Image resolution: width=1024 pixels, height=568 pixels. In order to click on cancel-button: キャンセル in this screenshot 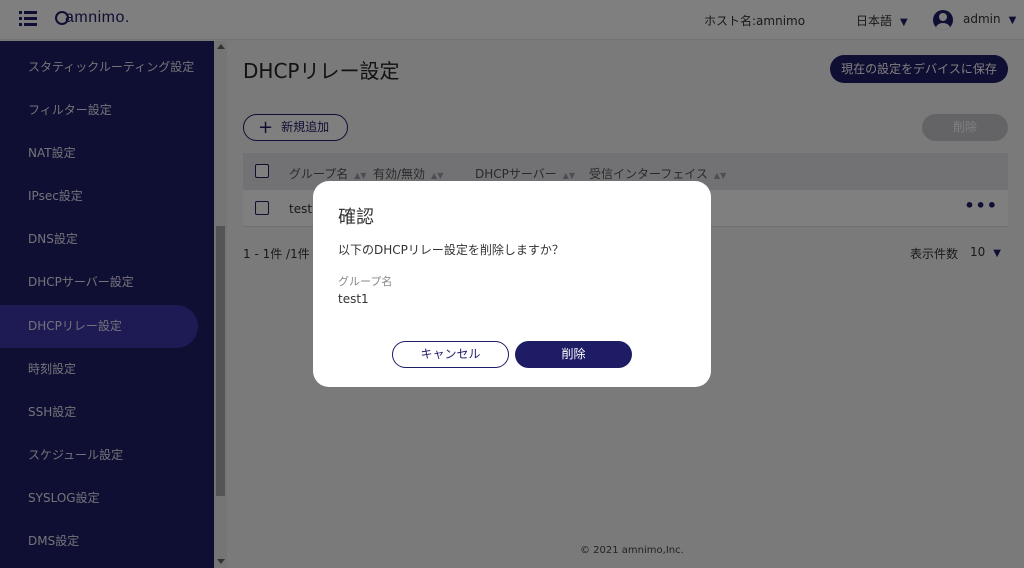, I will do `click(450, 354)`.